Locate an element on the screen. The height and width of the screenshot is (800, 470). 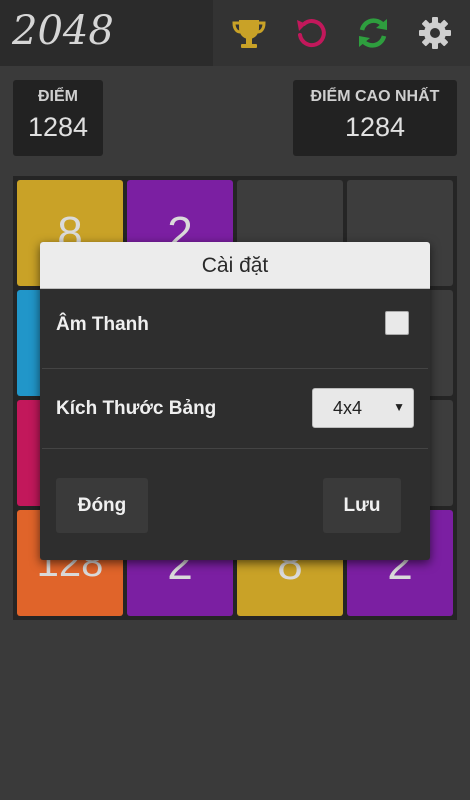
best-score-value: 1284 is located at coordinates (375, 127).